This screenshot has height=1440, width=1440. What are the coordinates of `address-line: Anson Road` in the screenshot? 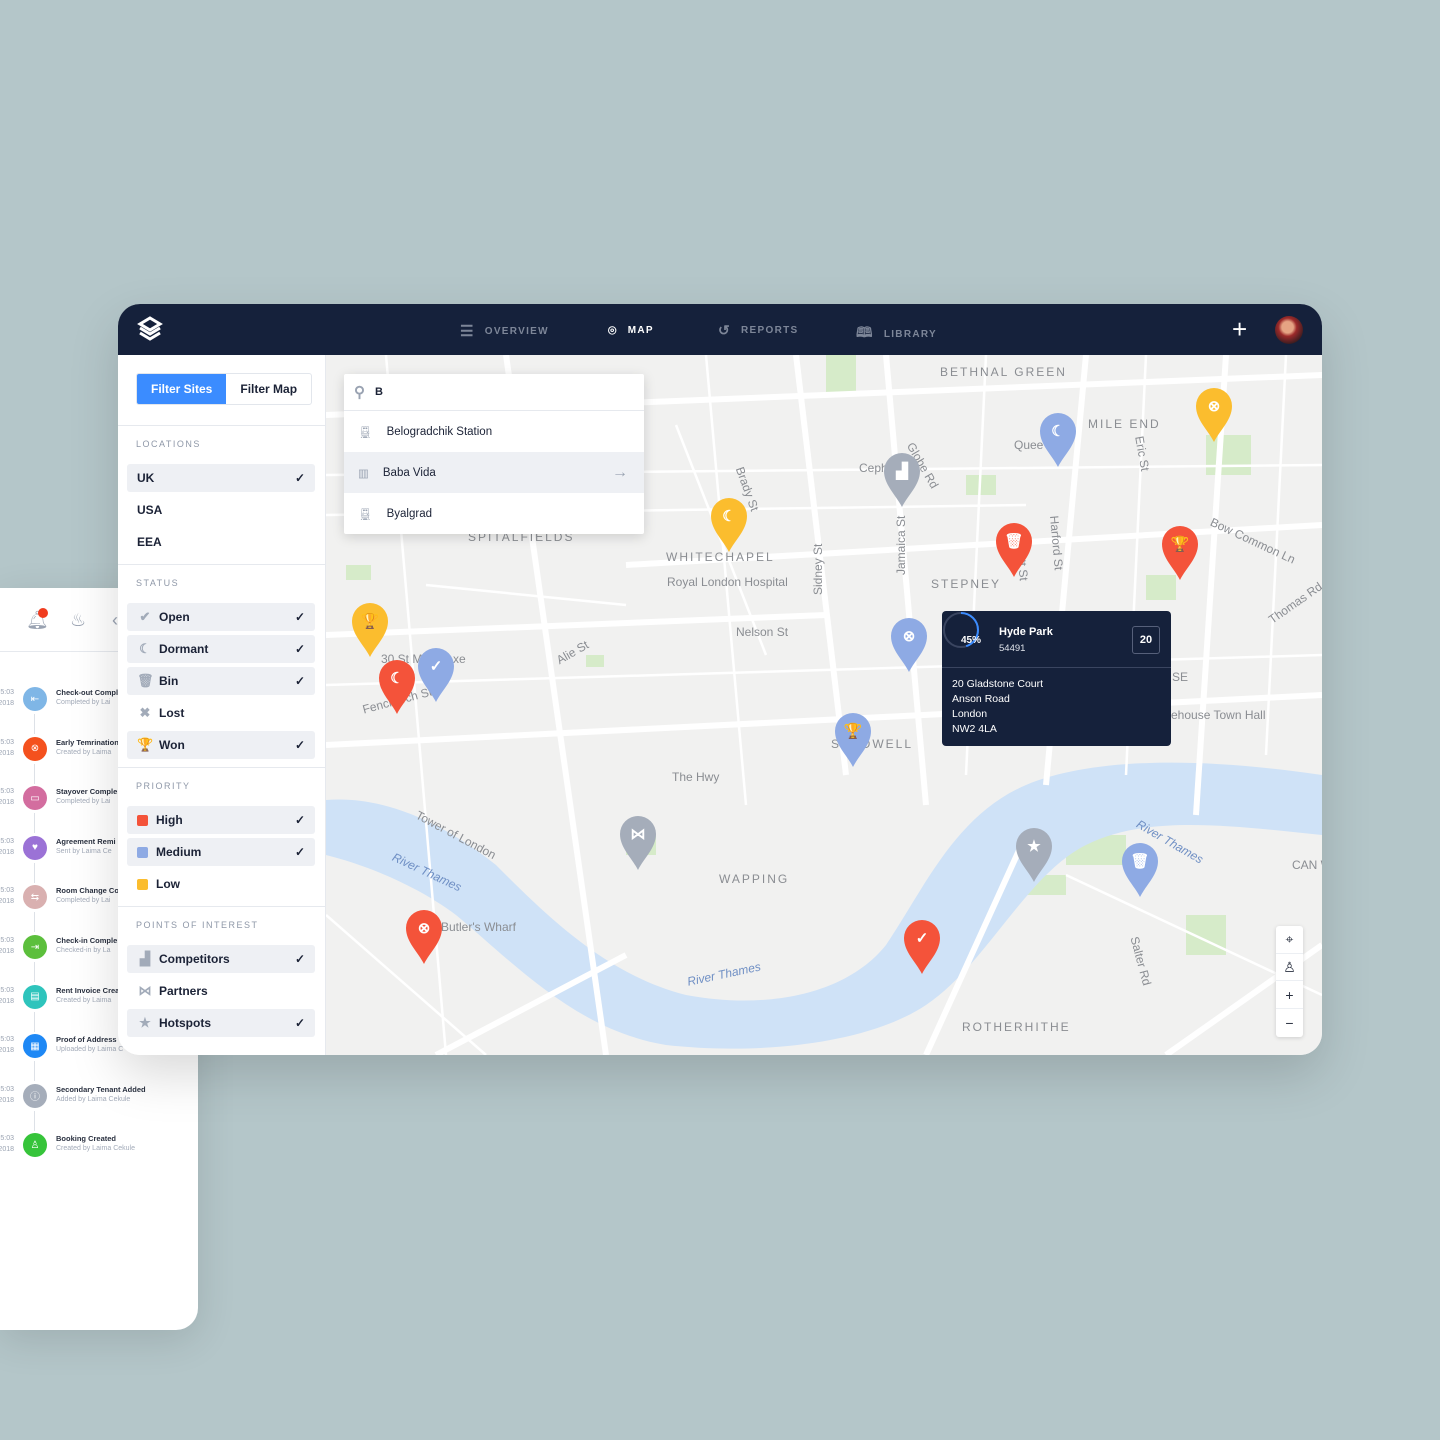 It's located at (981, 699).